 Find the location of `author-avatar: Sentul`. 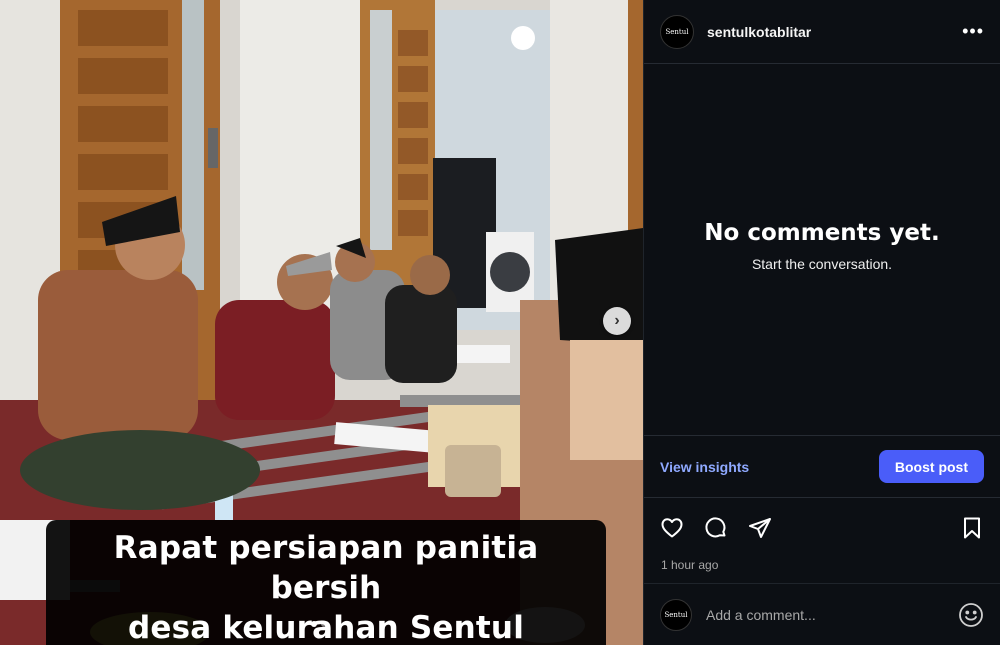

author-avatar: Sentul is located at coordinates (677, 31).